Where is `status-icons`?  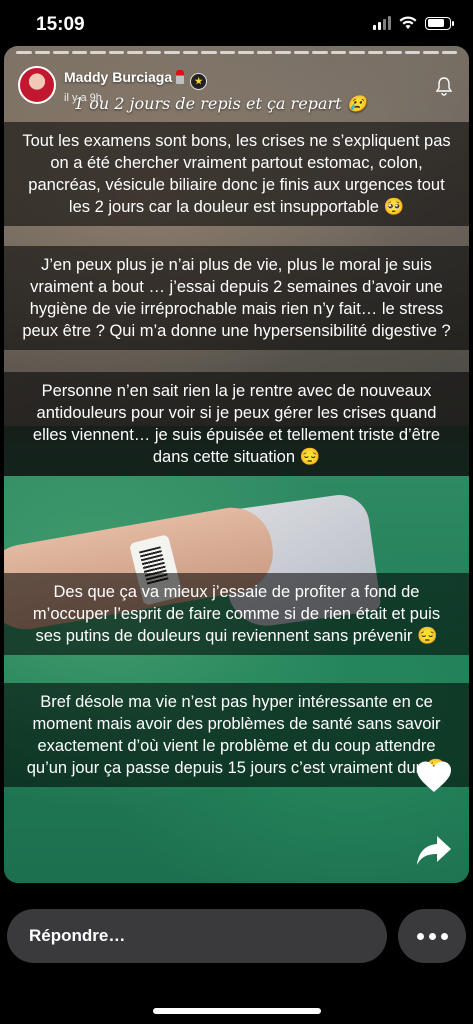
status-icons is located at coordinates (413, 23).